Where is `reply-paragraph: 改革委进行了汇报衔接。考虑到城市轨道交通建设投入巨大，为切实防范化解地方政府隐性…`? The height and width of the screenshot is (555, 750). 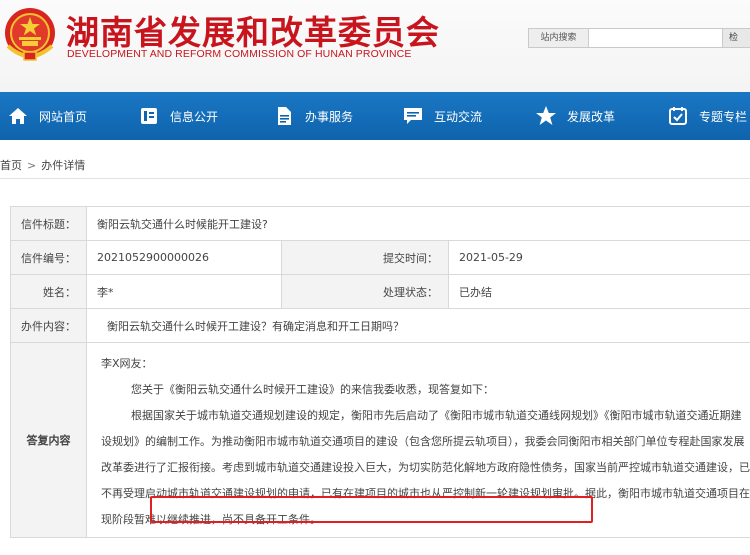
reply-paragraph: 改革委进行了汇报衔接。考虑到城市轨道交通建设投入巨大，为切实防范化解地方政府隐性… is located at coordinates (425, 467).